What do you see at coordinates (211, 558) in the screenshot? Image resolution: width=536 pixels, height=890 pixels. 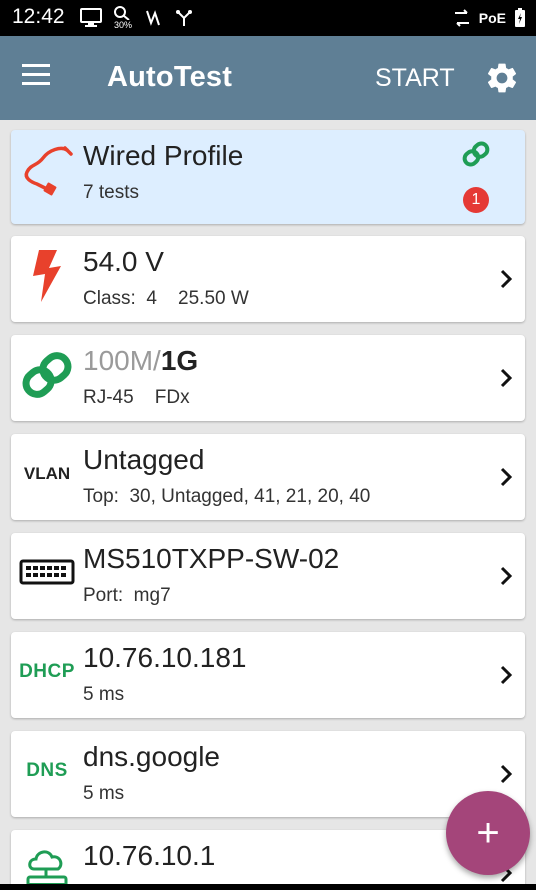 I see `switch-name: MS510TXPP-SW-02` at bounding box center [211, 558].